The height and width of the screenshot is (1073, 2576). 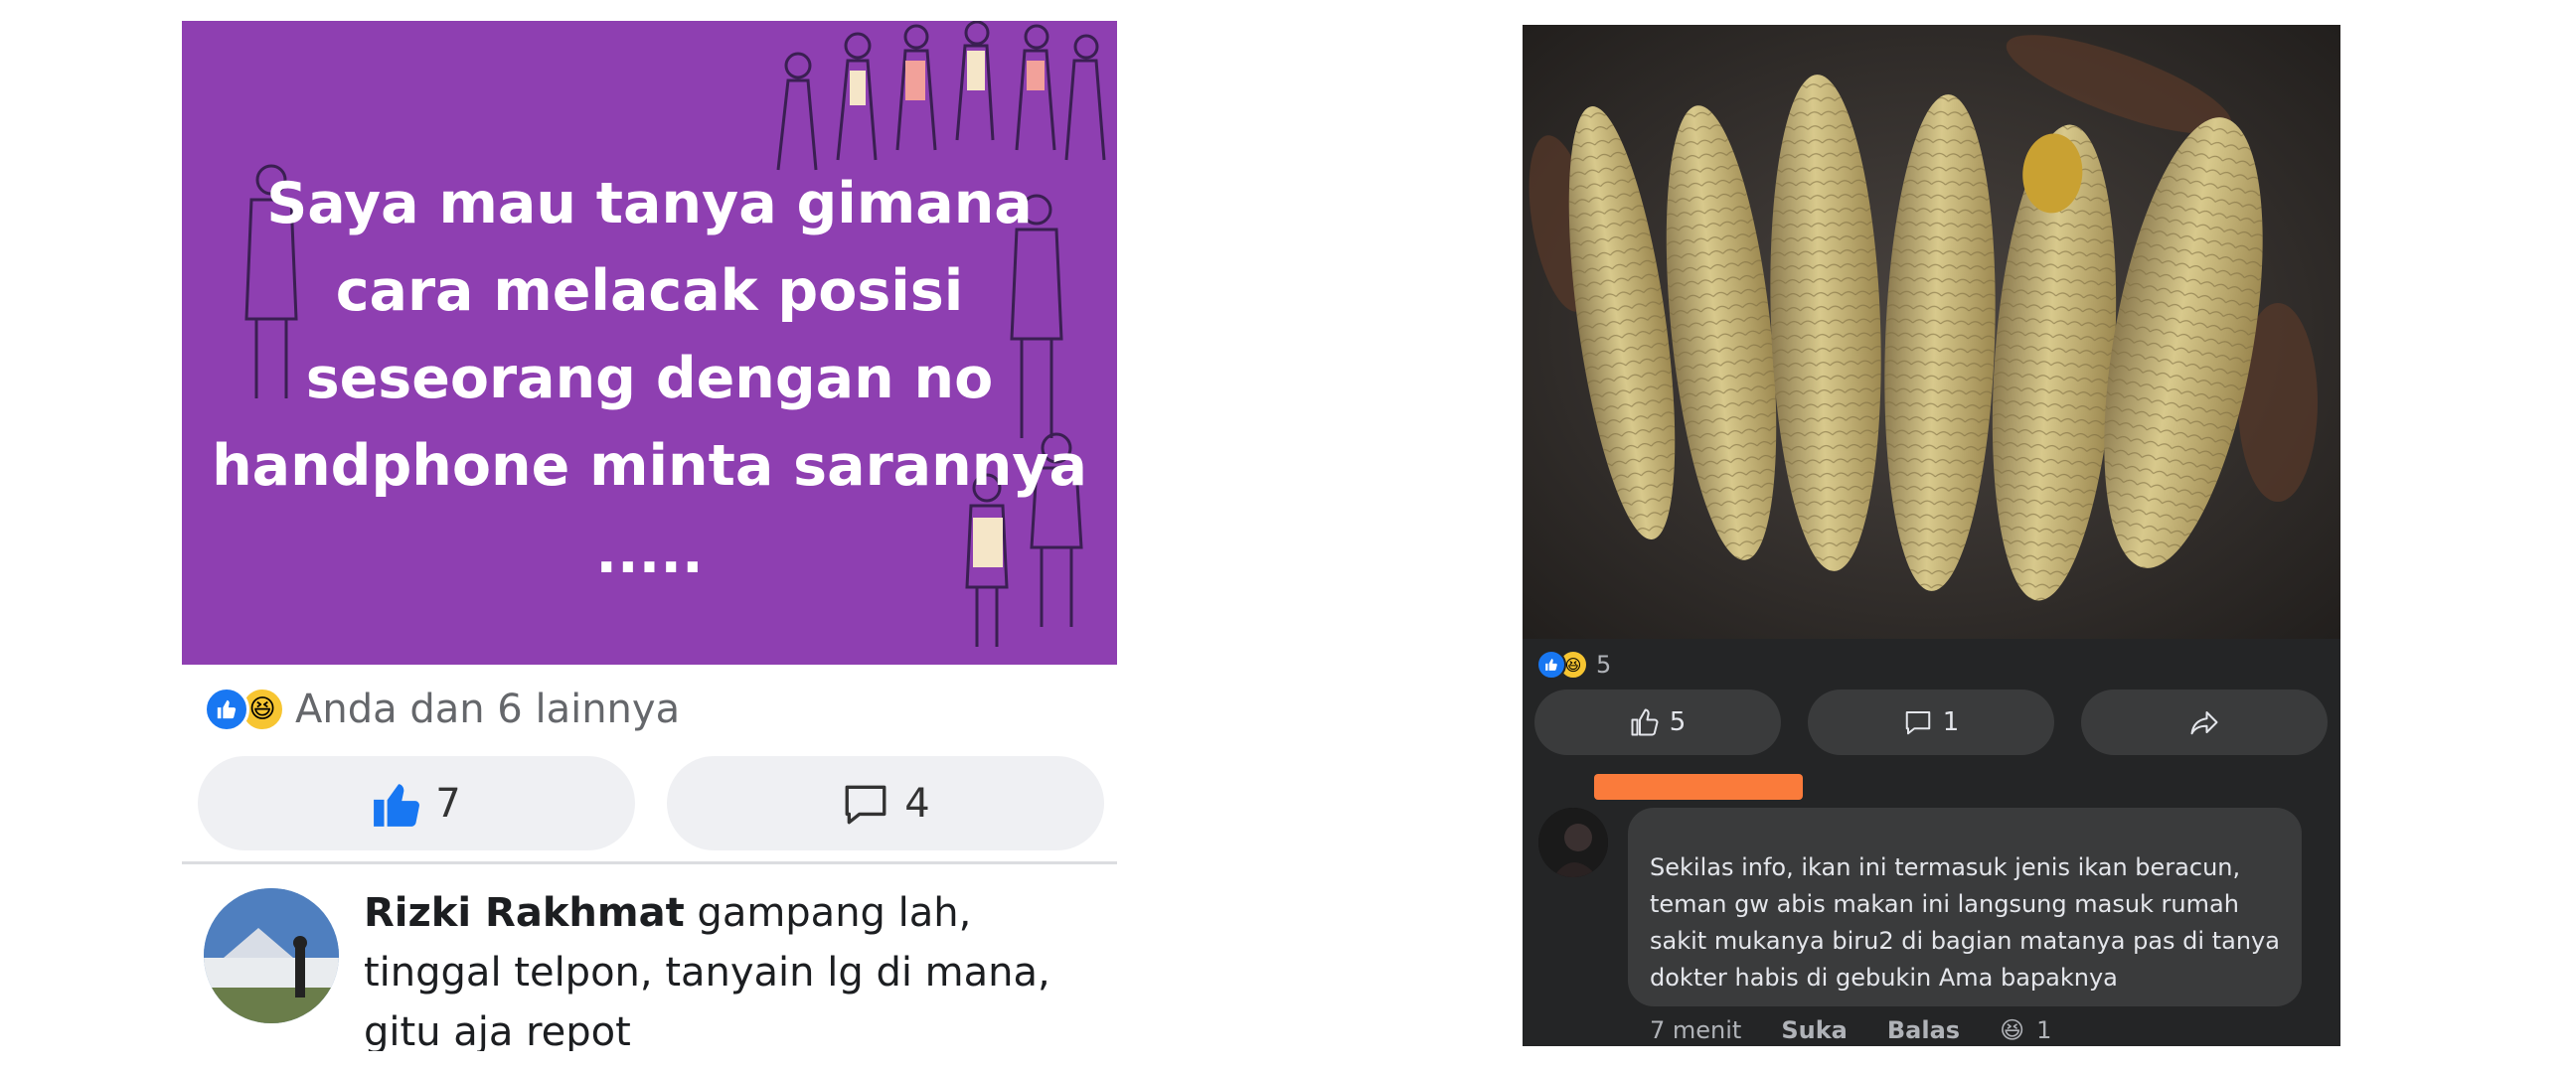 I want to click on reaction-text: Anda dan 6 lainnya, so click(x=488, y=709).